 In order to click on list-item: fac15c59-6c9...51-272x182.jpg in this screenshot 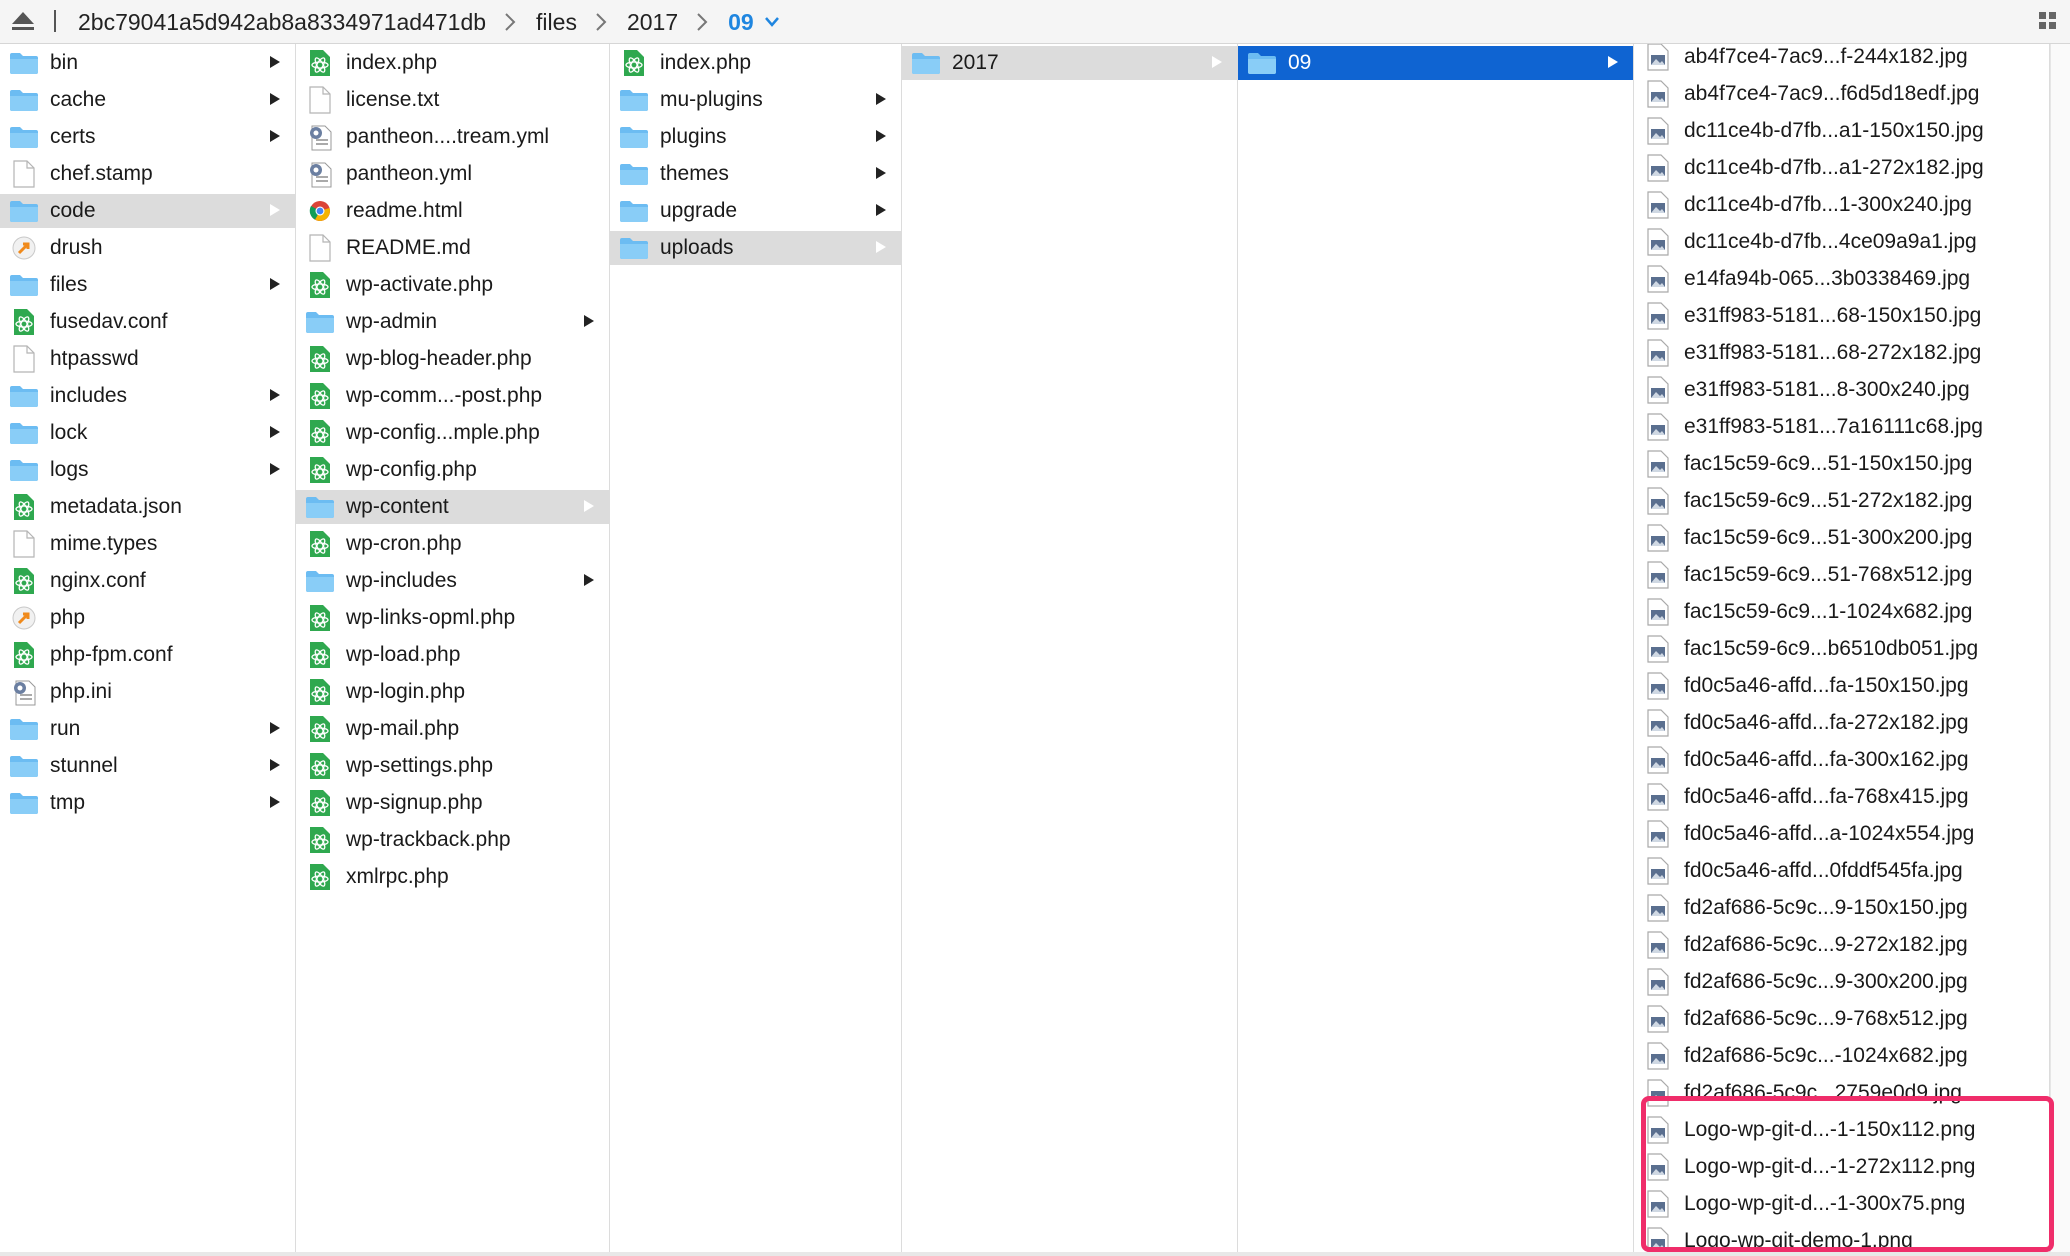, I will do `click(1841, 501)`.